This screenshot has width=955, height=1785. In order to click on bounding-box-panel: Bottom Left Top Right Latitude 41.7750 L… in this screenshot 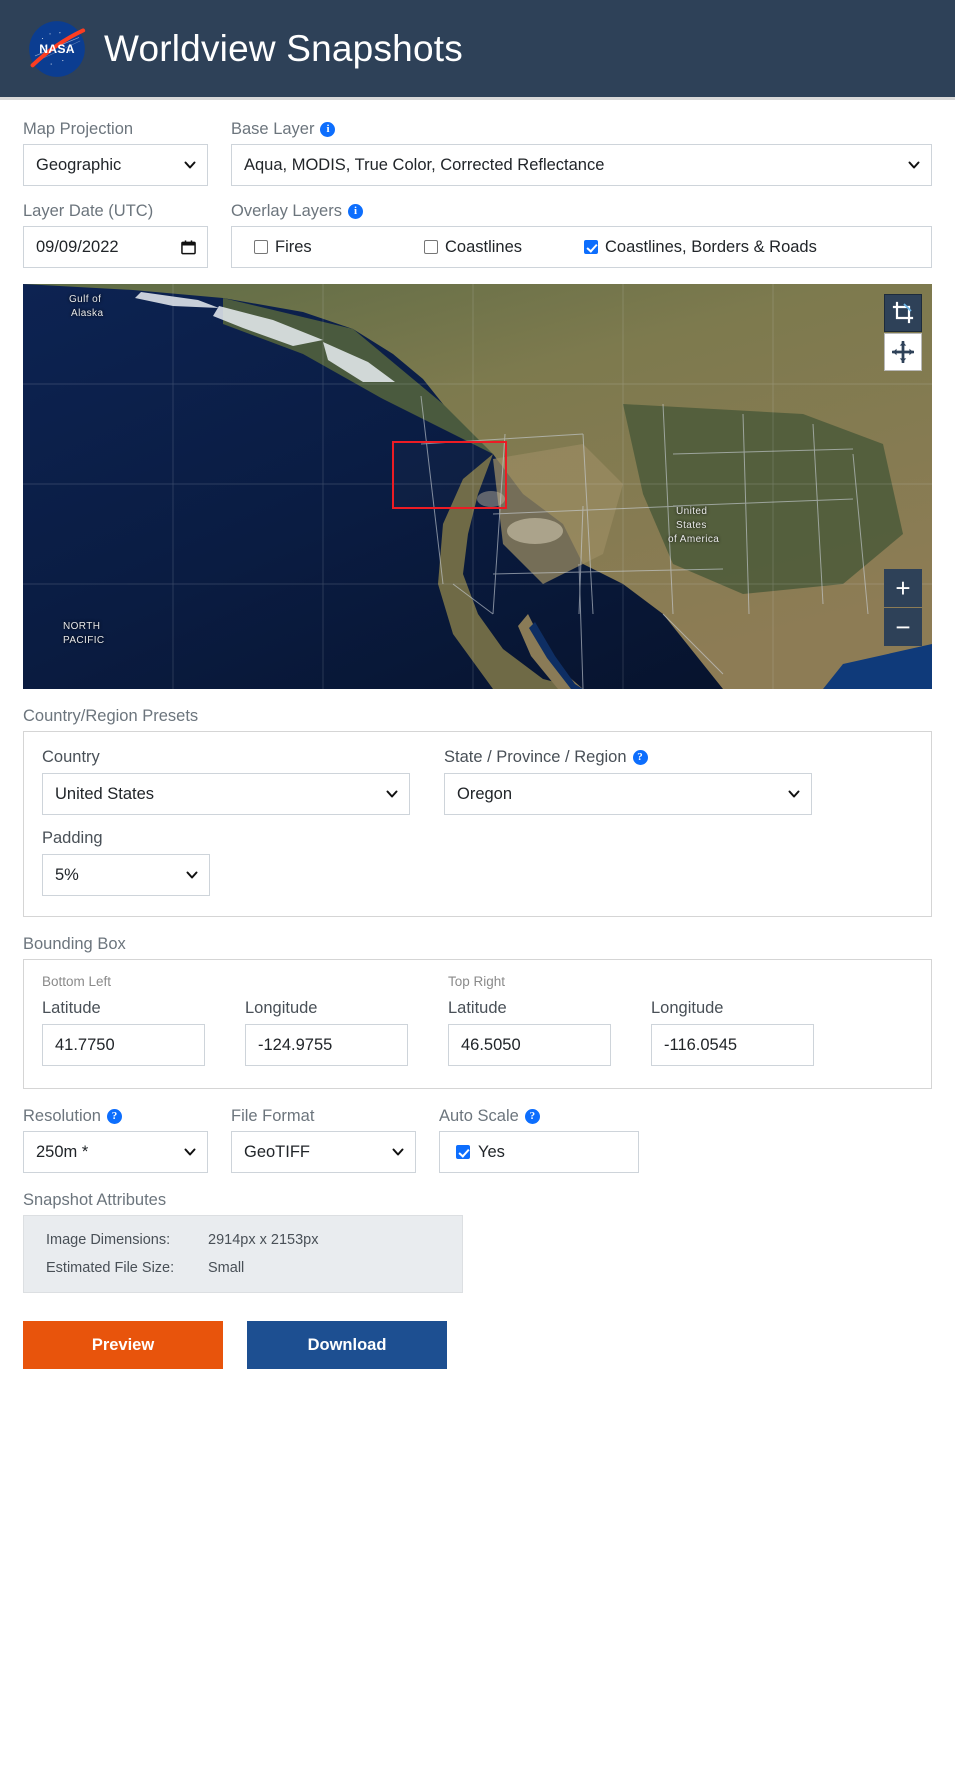, I will do `click(477, 1024)`.